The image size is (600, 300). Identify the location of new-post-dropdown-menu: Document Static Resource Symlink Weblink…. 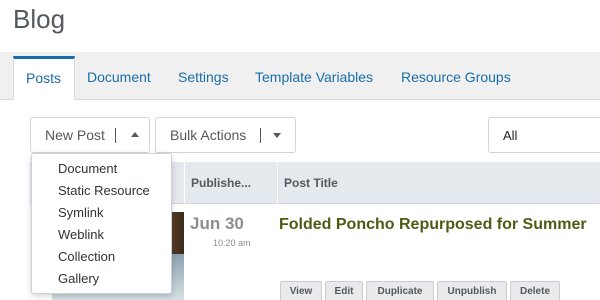
(101, 223).